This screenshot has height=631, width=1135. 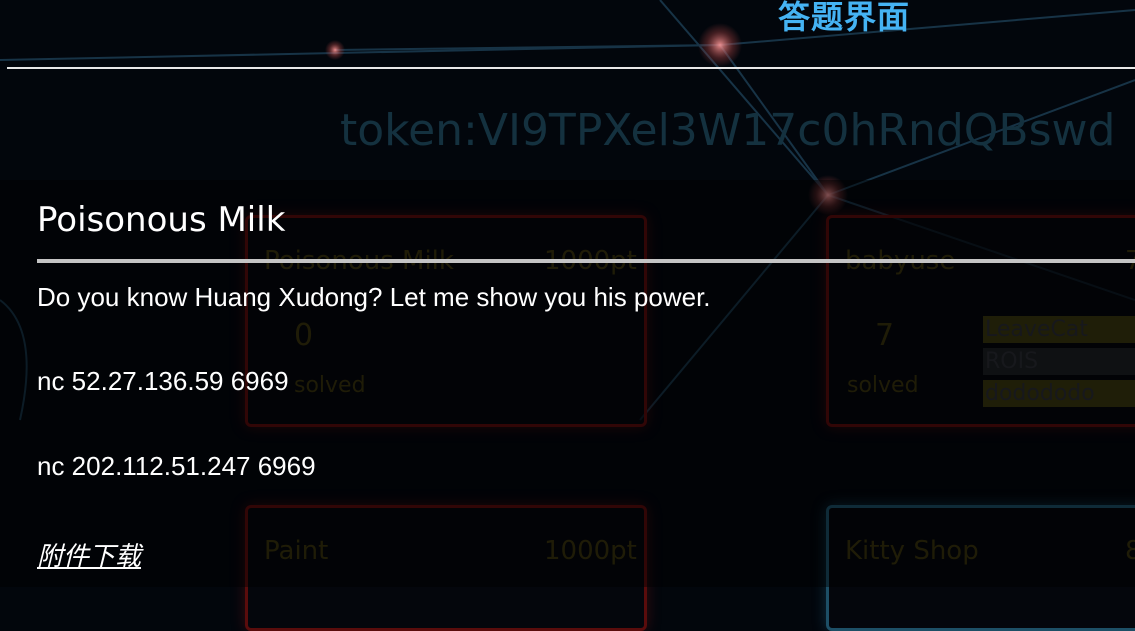 I want to click on connection-command: nc 52.27.136.59 6969, so click(x=163, y=381).